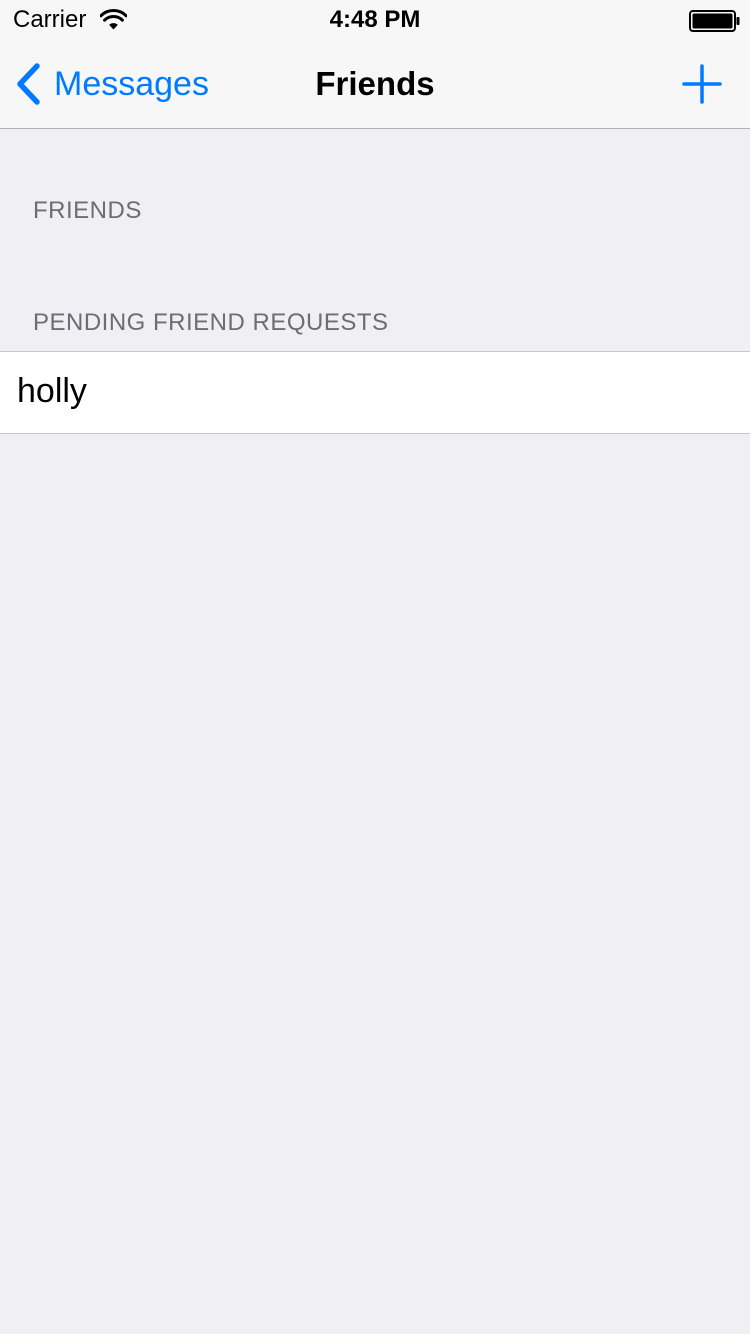 Image resolution: width=750 pixels, height=1334 pixels. I want to click on back-button: Messages, so click(111, 84).